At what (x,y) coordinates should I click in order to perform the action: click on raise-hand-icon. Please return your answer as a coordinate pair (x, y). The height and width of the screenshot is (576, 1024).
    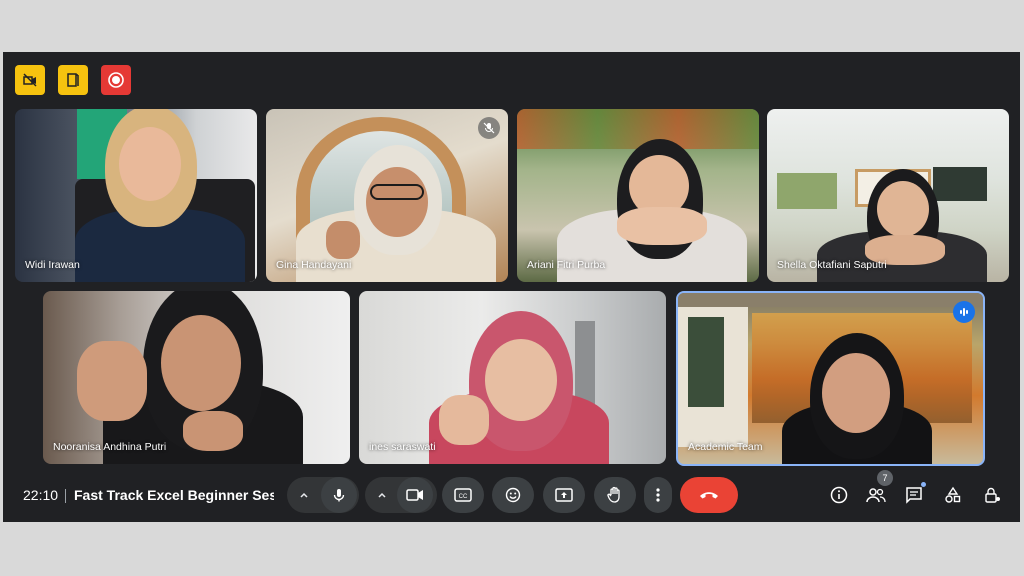
    Looking at the image, I should click on (615, 495).